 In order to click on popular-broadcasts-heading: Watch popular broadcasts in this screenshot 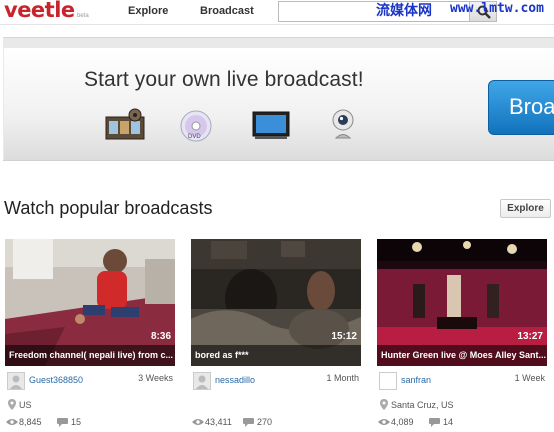, I will do `click(108, 208)`.